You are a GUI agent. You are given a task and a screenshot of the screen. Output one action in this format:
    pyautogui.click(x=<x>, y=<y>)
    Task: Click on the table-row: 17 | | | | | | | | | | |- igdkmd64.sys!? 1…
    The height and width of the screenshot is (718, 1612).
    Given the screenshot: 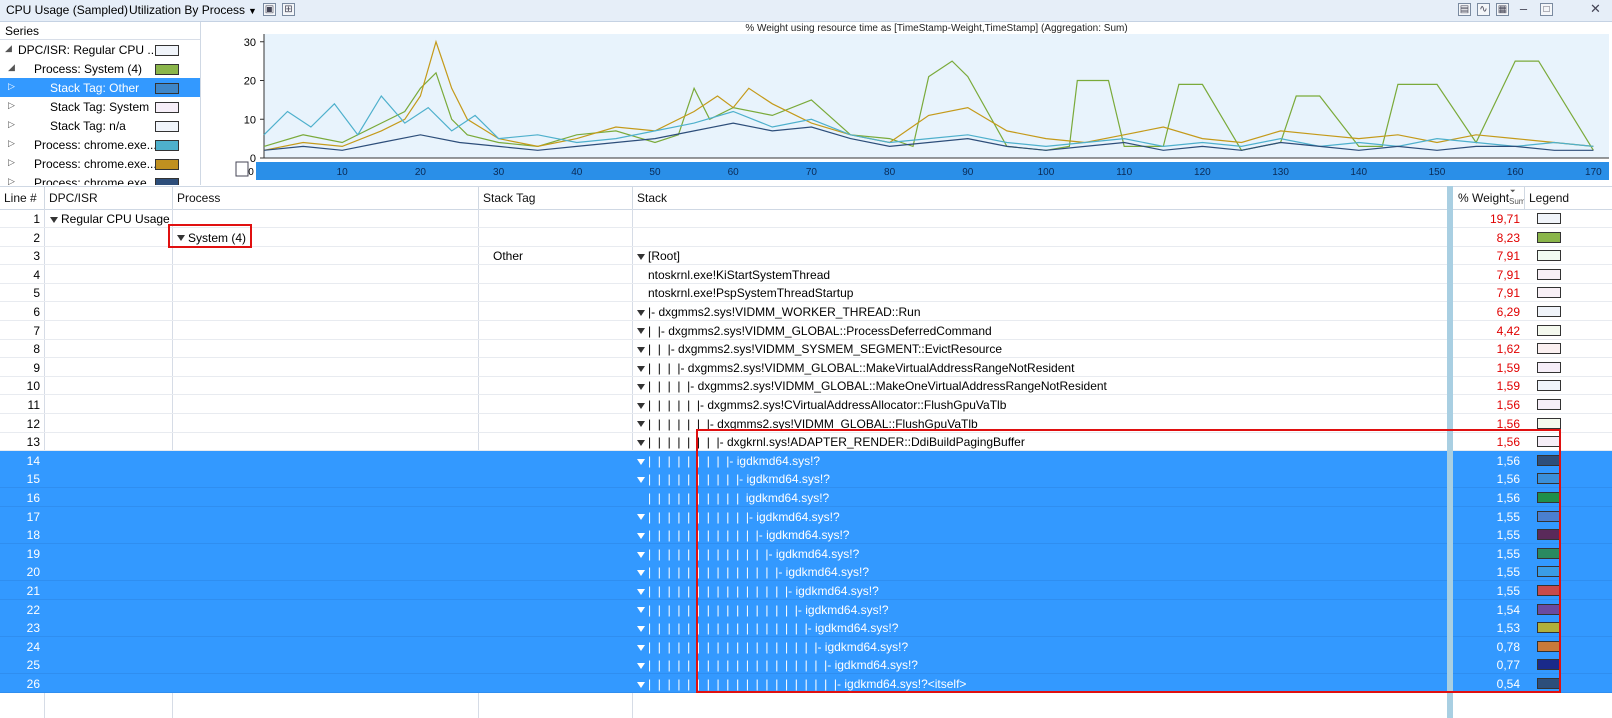 What is the action you would take?
    pyautogui.click(x=806, y=516)
    